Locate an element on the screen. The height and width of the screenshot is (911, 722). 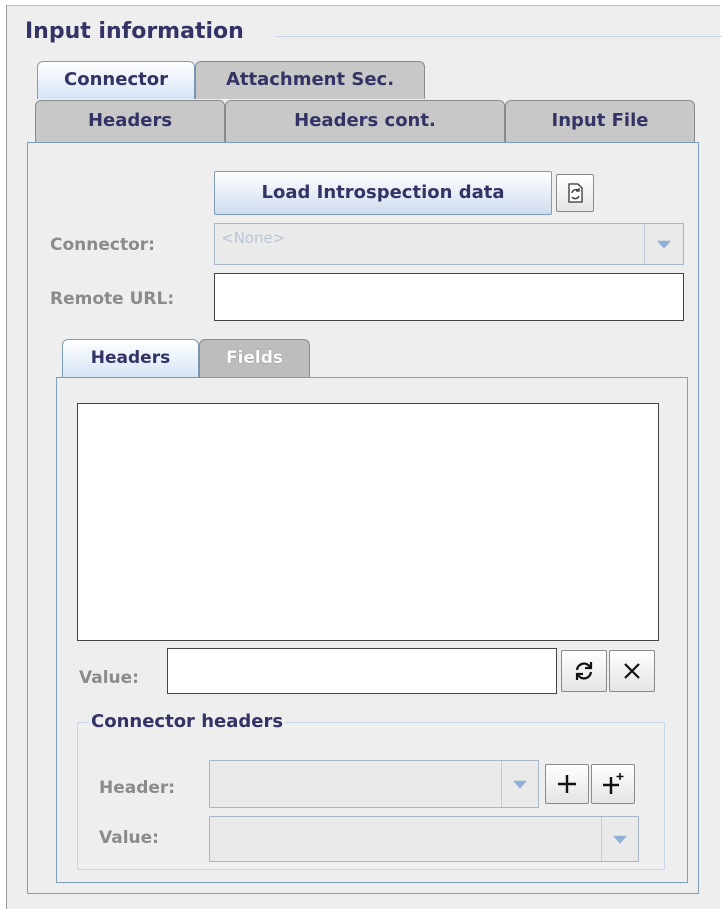
remote-url-input is located at coordinates (449, 297).